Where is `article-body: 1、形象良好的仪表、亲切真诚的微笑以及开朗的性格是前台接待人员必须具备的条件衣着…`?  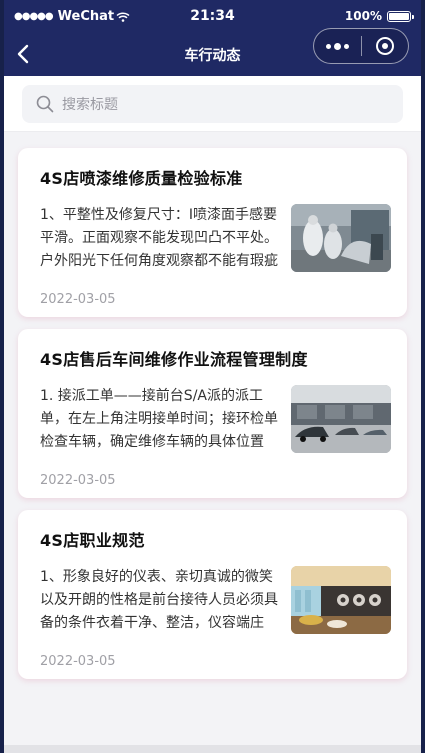
article-body: 1、形象良好的仪表、亲切真诚的微笑以及开朗的性格是前台接待人员必须具备的条件衣着… is located at coordinates (215, 600).